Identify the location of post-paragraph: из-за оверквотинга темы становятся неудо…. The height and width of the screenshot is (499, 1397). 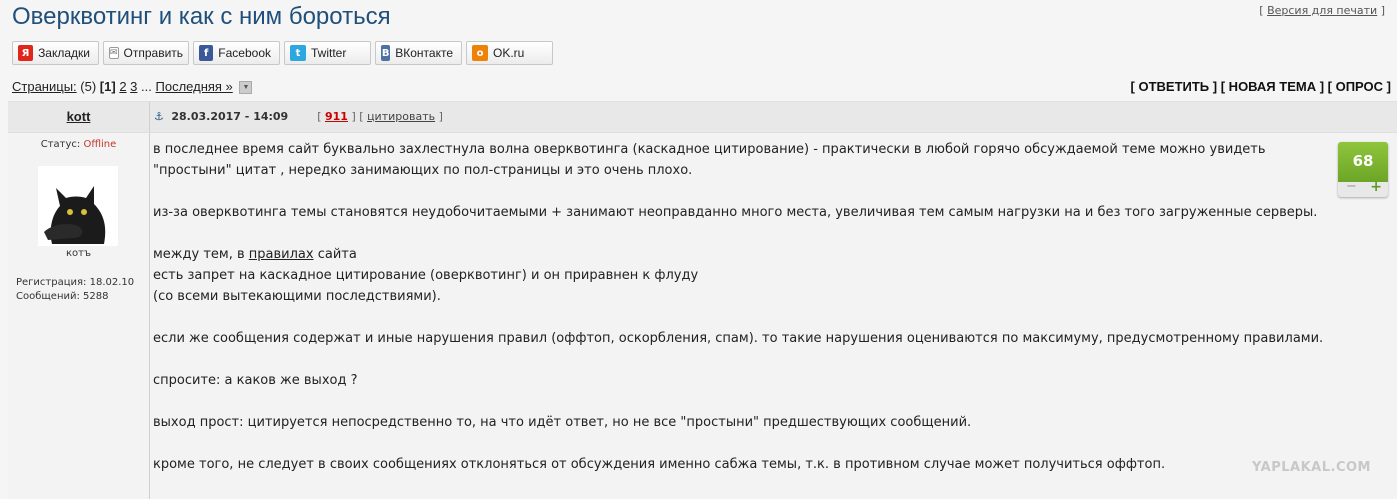
(735, 212).